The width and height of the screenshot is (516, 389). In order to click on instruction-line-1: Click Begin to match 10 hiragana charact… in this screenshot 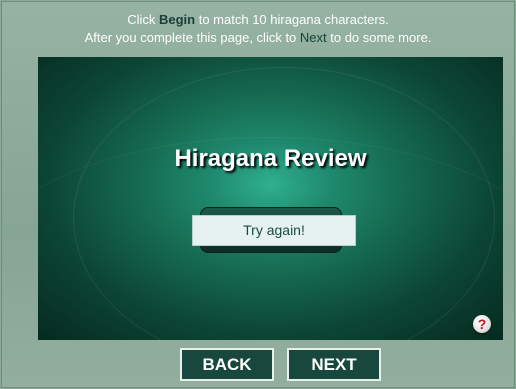, I will do `click(258, 20)`.